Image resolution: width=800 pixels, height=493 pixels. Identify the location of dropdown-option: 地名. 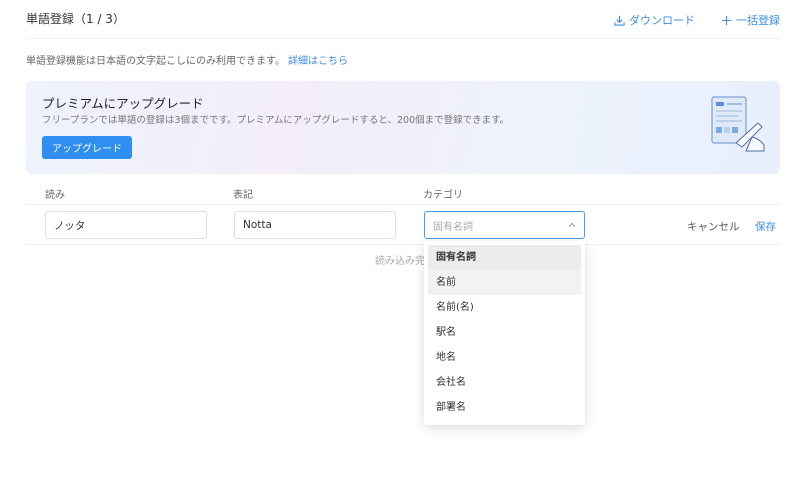
(504, 357).